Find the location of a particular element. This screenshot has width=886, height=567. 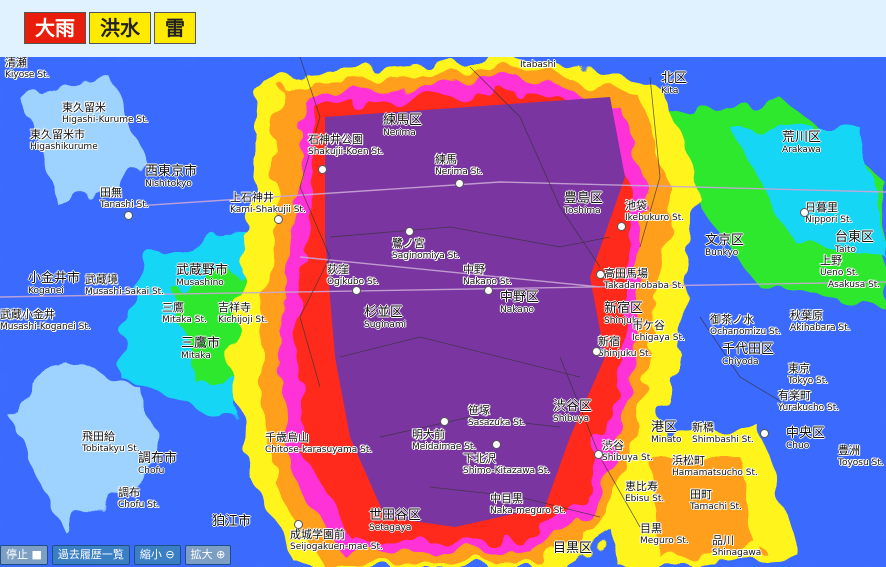

ward-label: 杉並区 Suginami is located at coordinates (385, 317).